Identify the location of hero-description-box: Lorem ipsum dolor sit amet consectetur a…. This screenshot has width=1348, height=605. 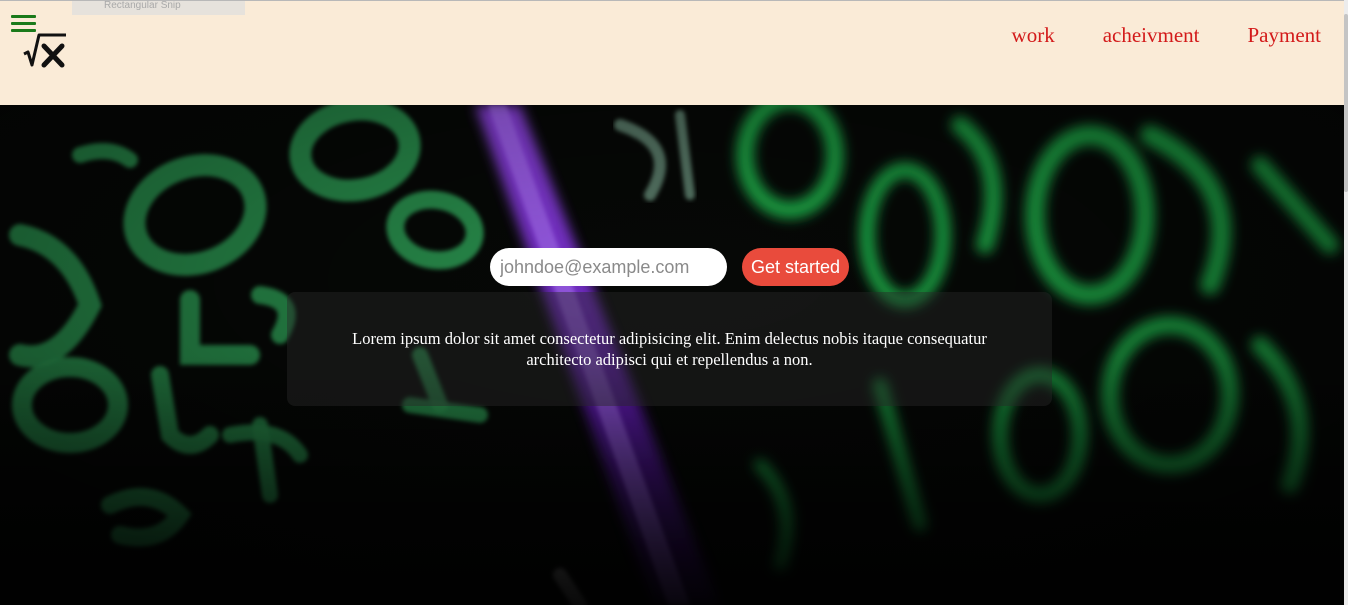
(669, 349).